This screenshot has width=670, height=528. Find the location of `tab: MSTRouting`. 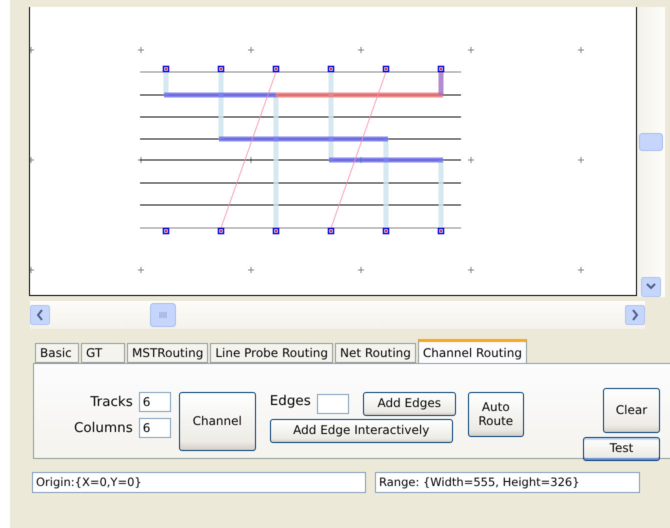

tab: MSTRouting is located at coordinates (167, 353).